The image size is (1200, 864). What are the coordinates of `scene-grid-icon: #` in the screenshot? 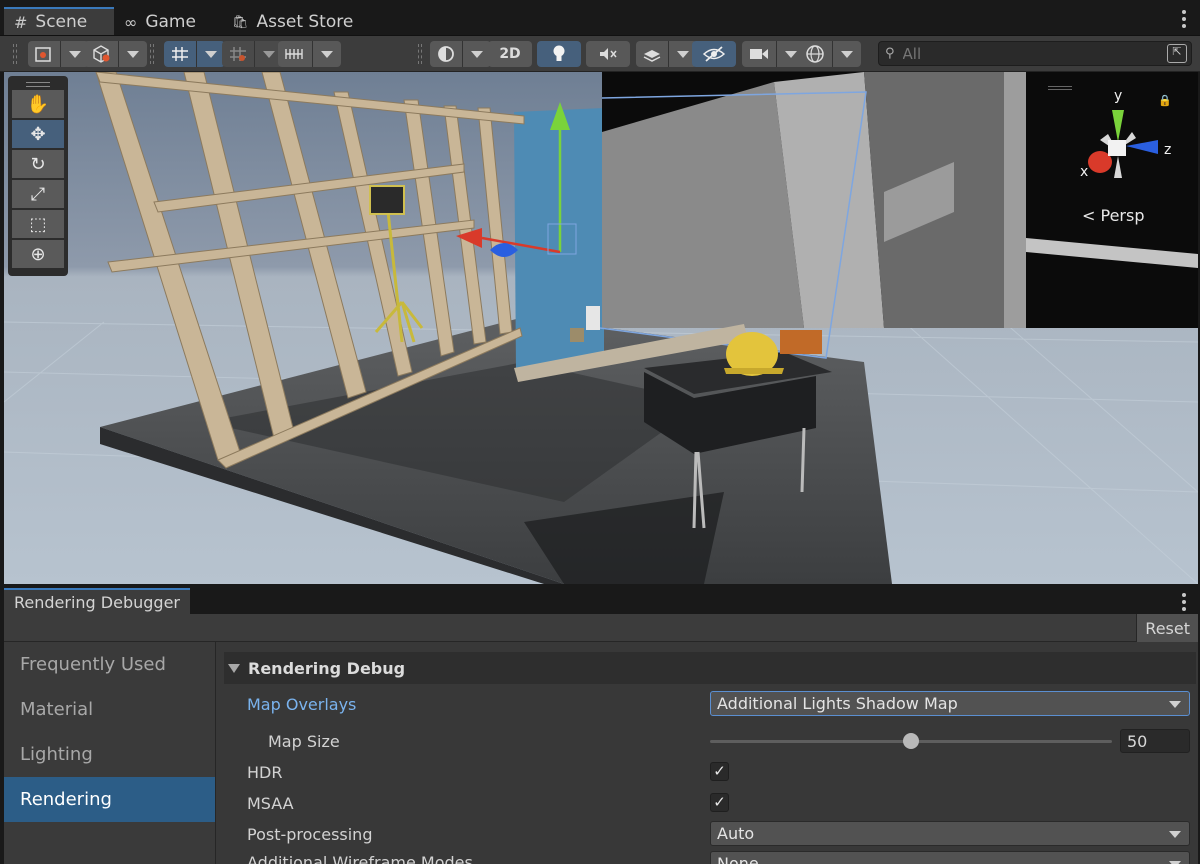 It's located at (21, 22).